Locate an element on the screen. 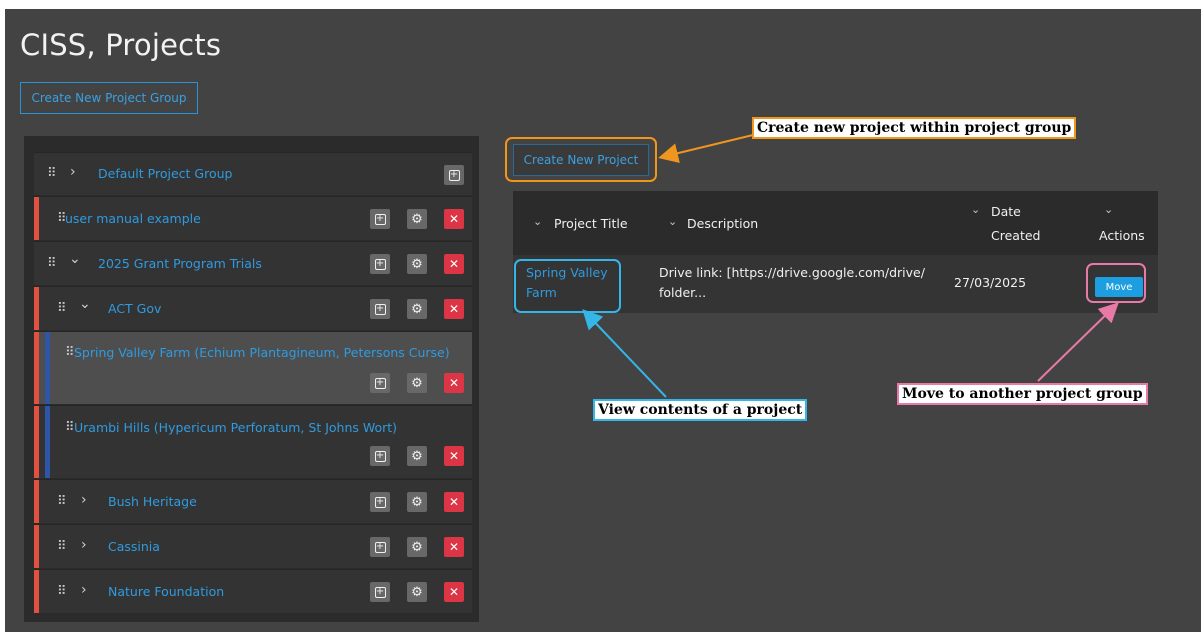 The height and width of the screenshot is (632, 1204). arrow-create-project is located at coordinates (706, 148).